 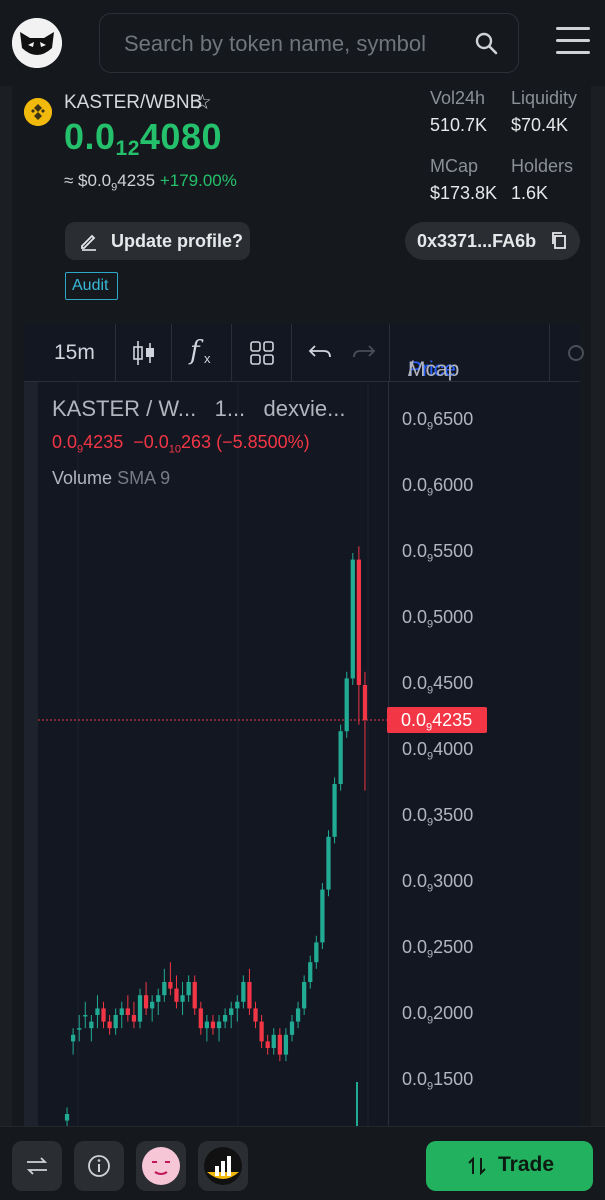 What do you see at coordinates (38, 112) in the screenshot?
I see `bnb-chain-icon` at bounding box center [38, 112].